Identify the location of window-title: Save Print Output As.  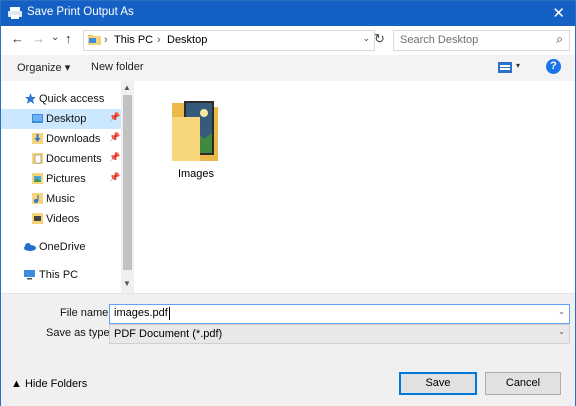
(80, 12).